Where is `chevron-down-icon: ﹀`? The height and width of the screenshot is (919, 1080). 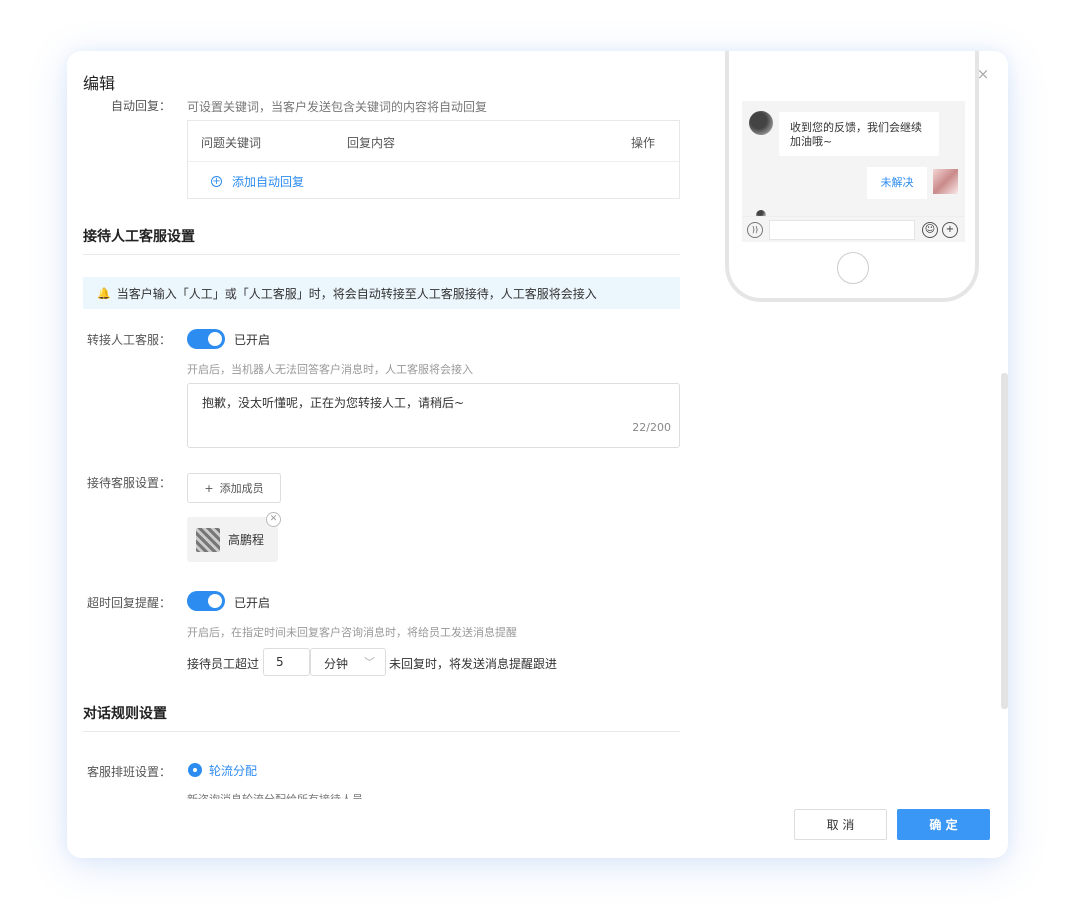 chevron-down-icon: ﹀ is located at coordinates (369, 662).